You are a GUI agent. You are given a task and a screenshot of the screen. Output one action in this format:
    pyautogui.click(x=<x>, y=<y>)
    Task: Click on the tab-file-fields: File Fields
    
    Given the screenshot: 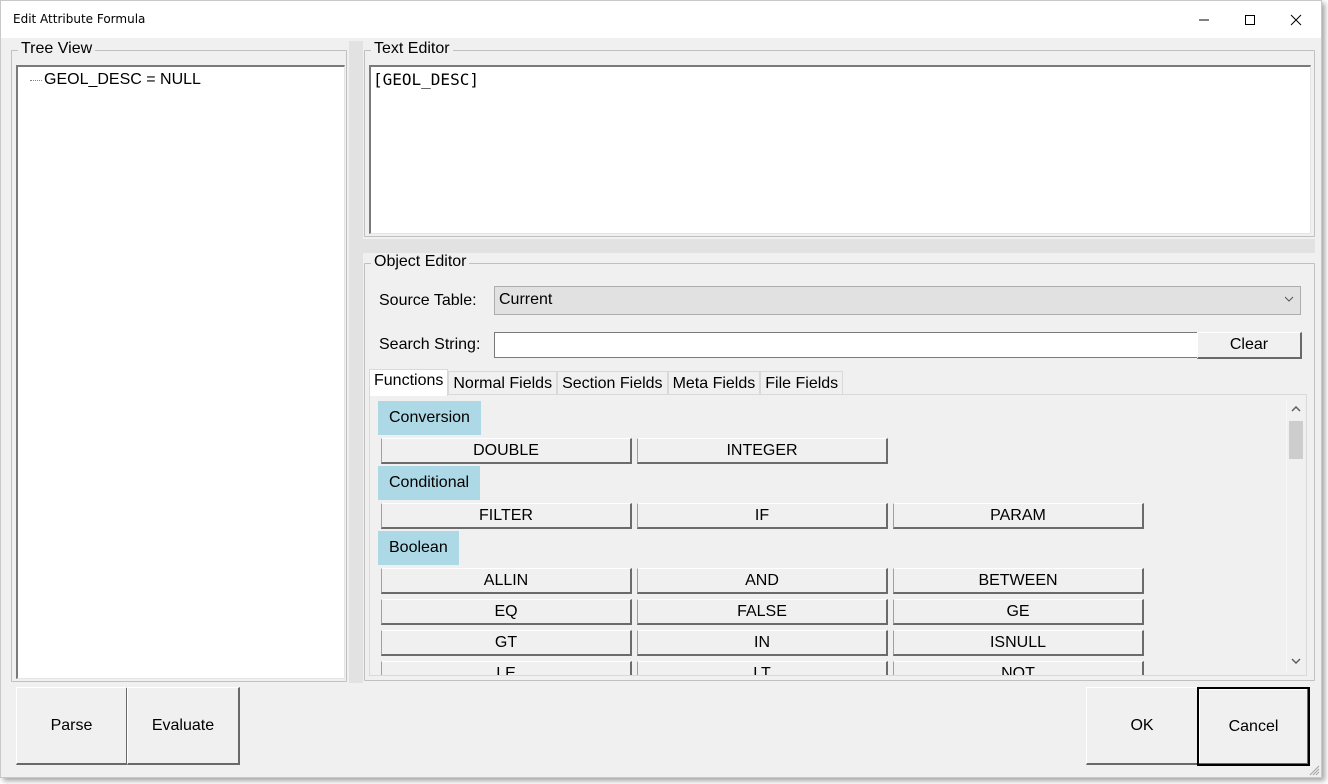 What is the action you would take?
    pyautogui.click(x=802, y=383)
    